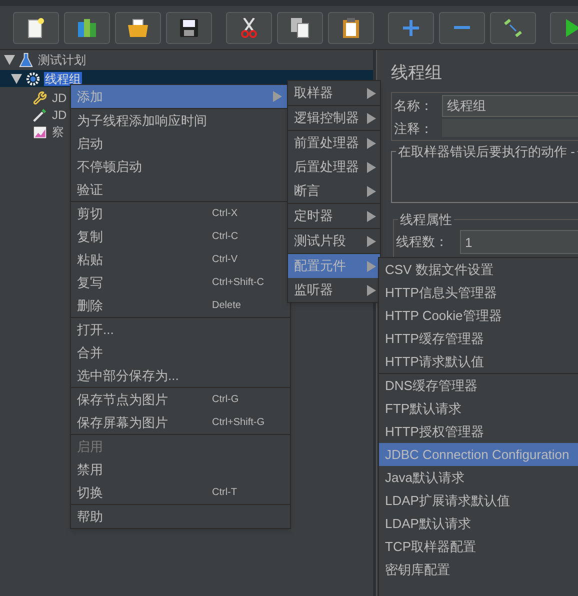 Image resolution: width=578 pixels, height=596 pixels. I want to click on menu-item: 测试片段, so click(334, 241).